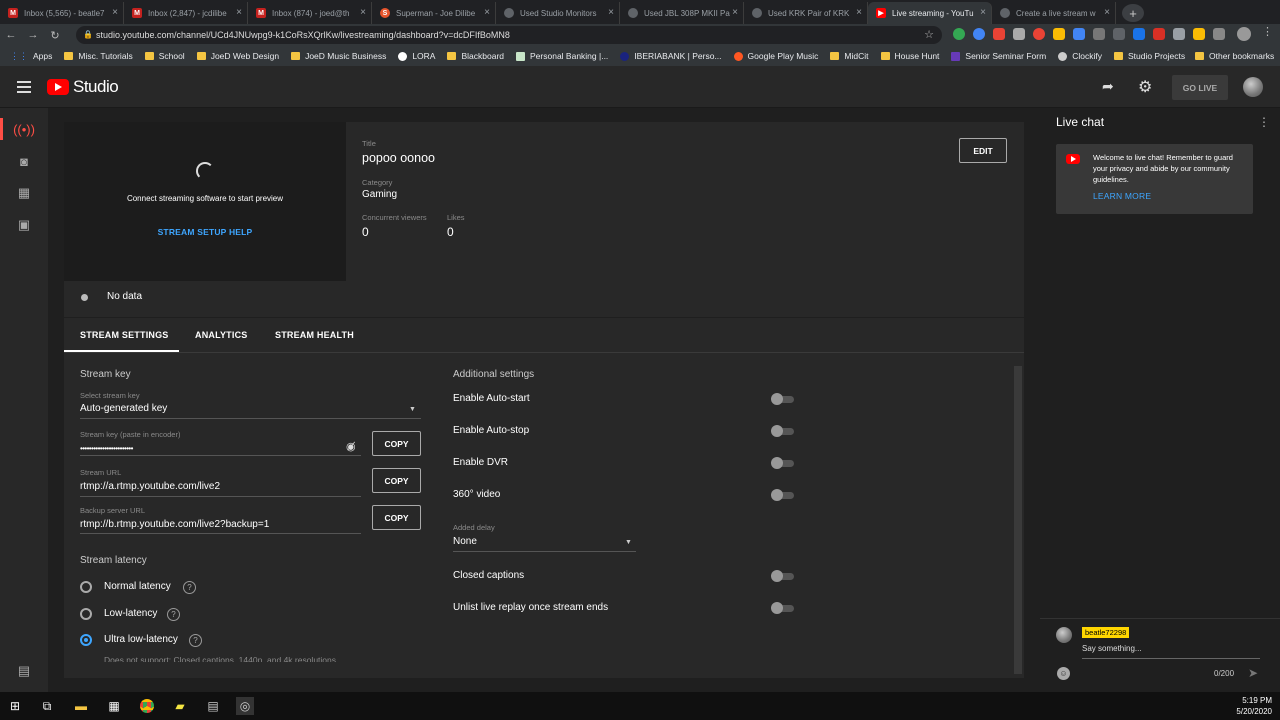 This screenshot has width=1280, height=720. Describe the element at coordinates (783, 399) in the screenshot. I see `auto-start-toggle` at that location.